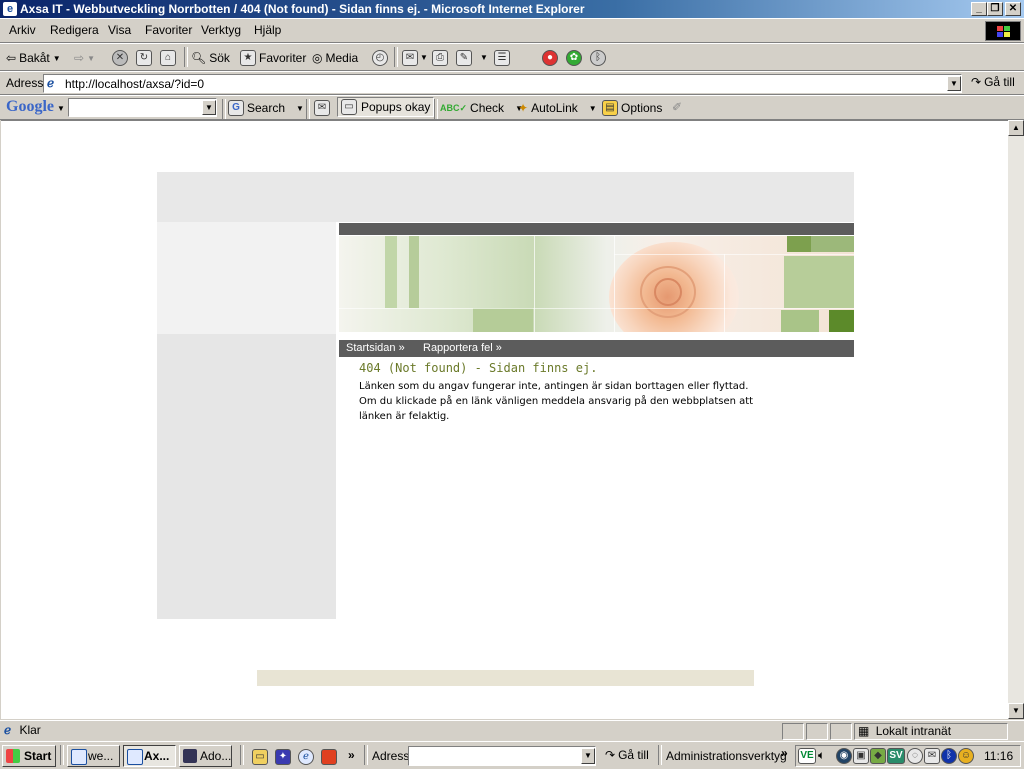 Image resolution: width=1024 pixels, height=769 pixels. What do you see at coordinates (119, 30) in the screenshot?
I see `menu-visa: Visa` at bounding box center [119, 30].